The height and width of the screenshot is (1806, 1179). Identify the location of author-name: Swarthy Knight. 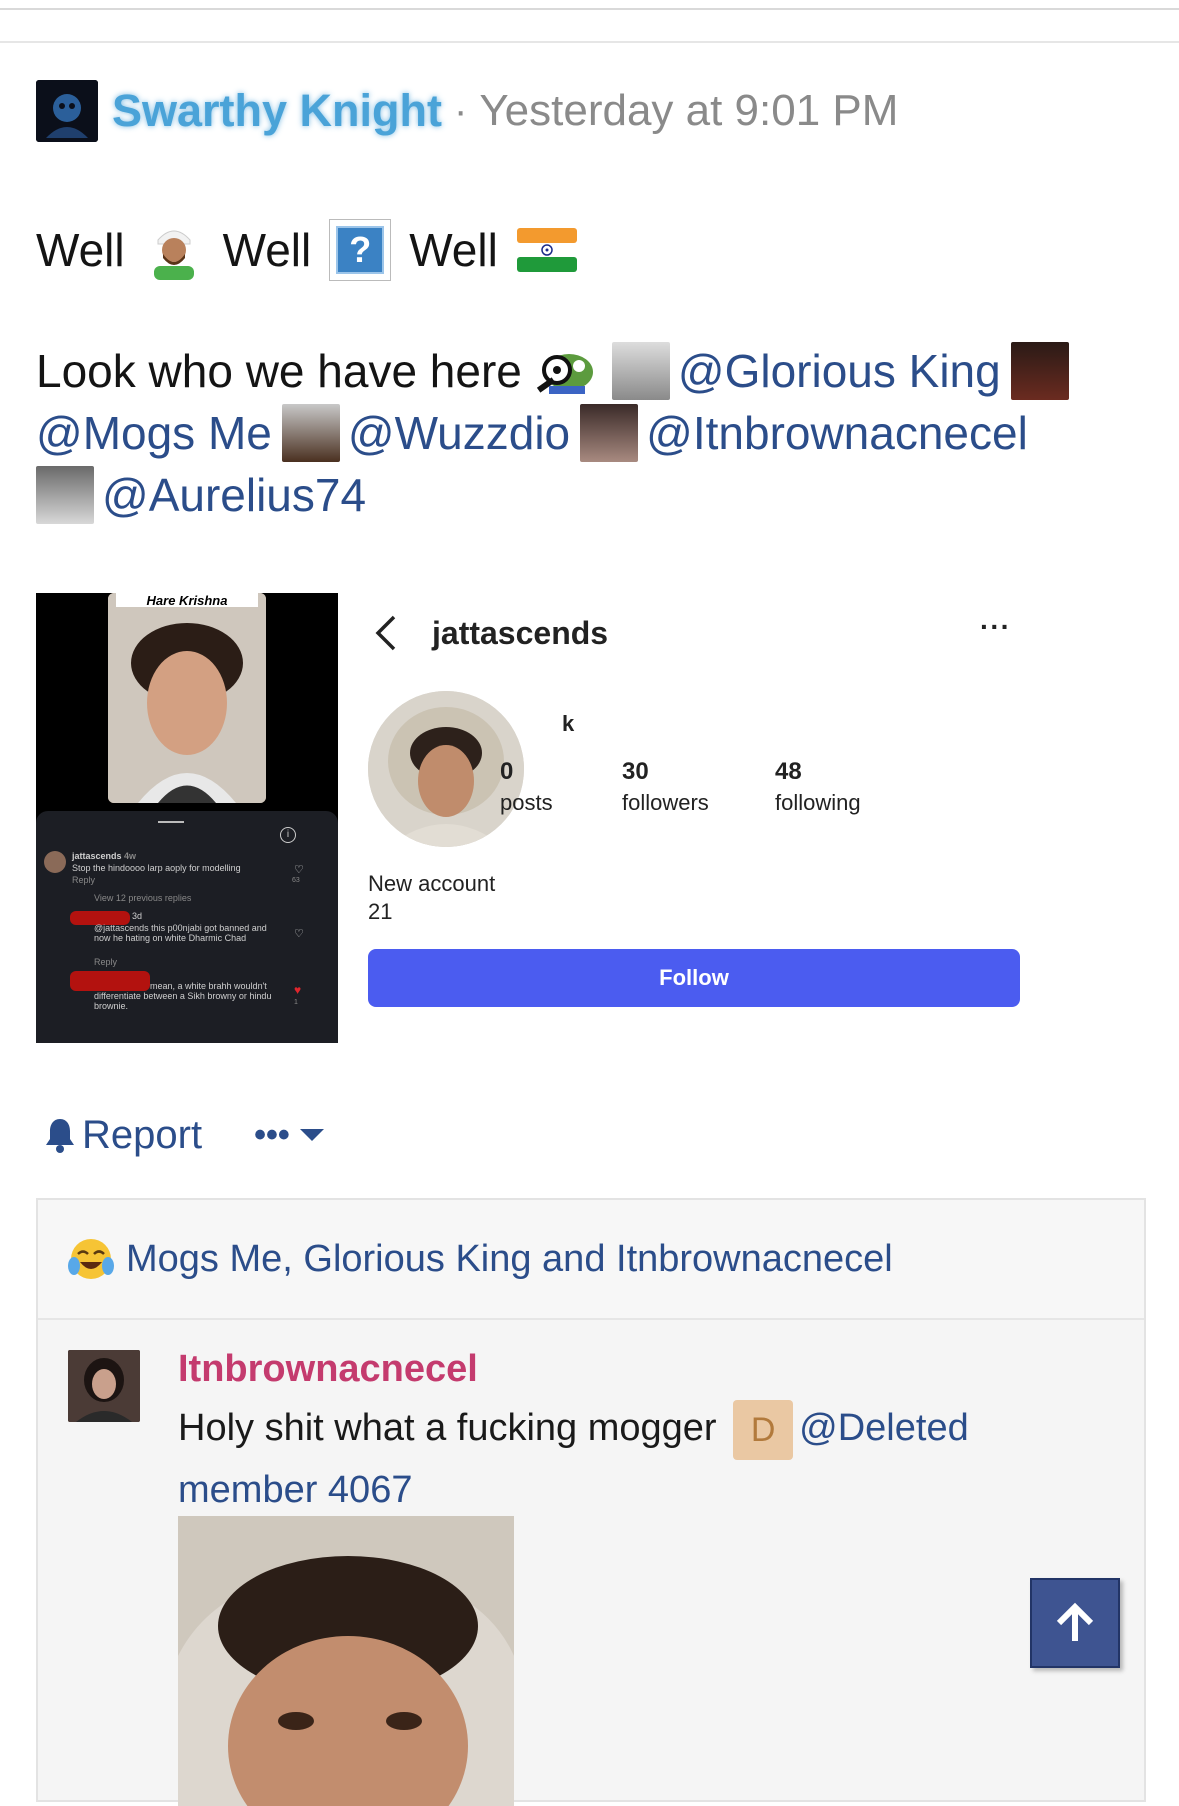
(277, 111).